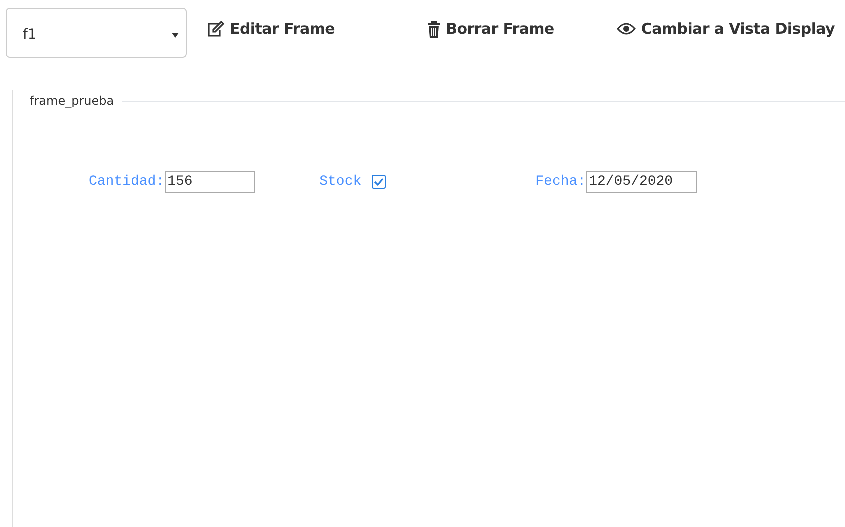 The width and height of the screenshot is (845, 527). Describe the element at coordinates (209, 182) in the screenshot. I see `input-field: 156` at that location.